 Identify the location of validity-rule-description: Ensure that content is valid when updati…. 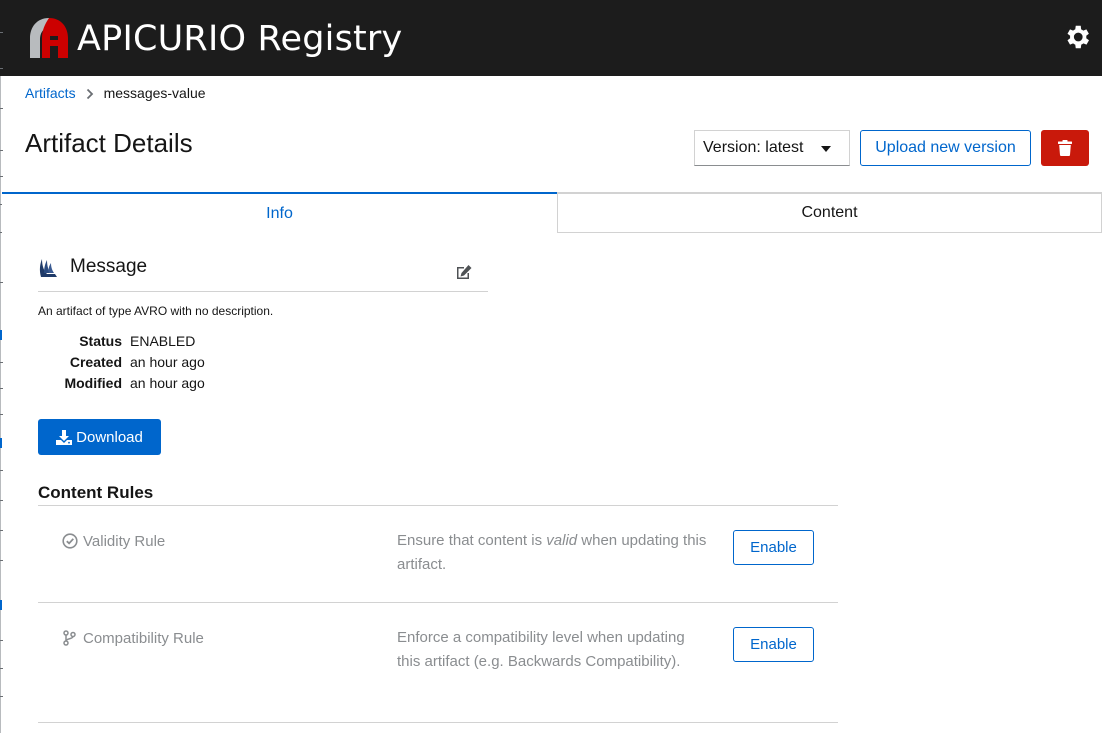
(552, 553).